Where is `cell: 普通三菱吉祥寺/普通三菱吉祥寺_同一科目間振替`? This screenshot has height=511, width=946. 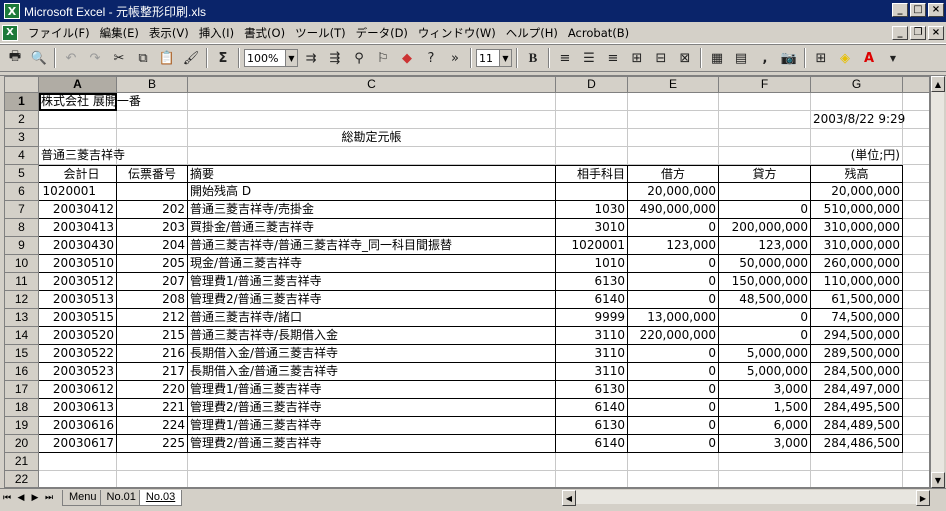
cell: 普通三菱吉祥寺/普通三菱吉祥寺_同一科目間振替 is located at coordinates (372, 246).